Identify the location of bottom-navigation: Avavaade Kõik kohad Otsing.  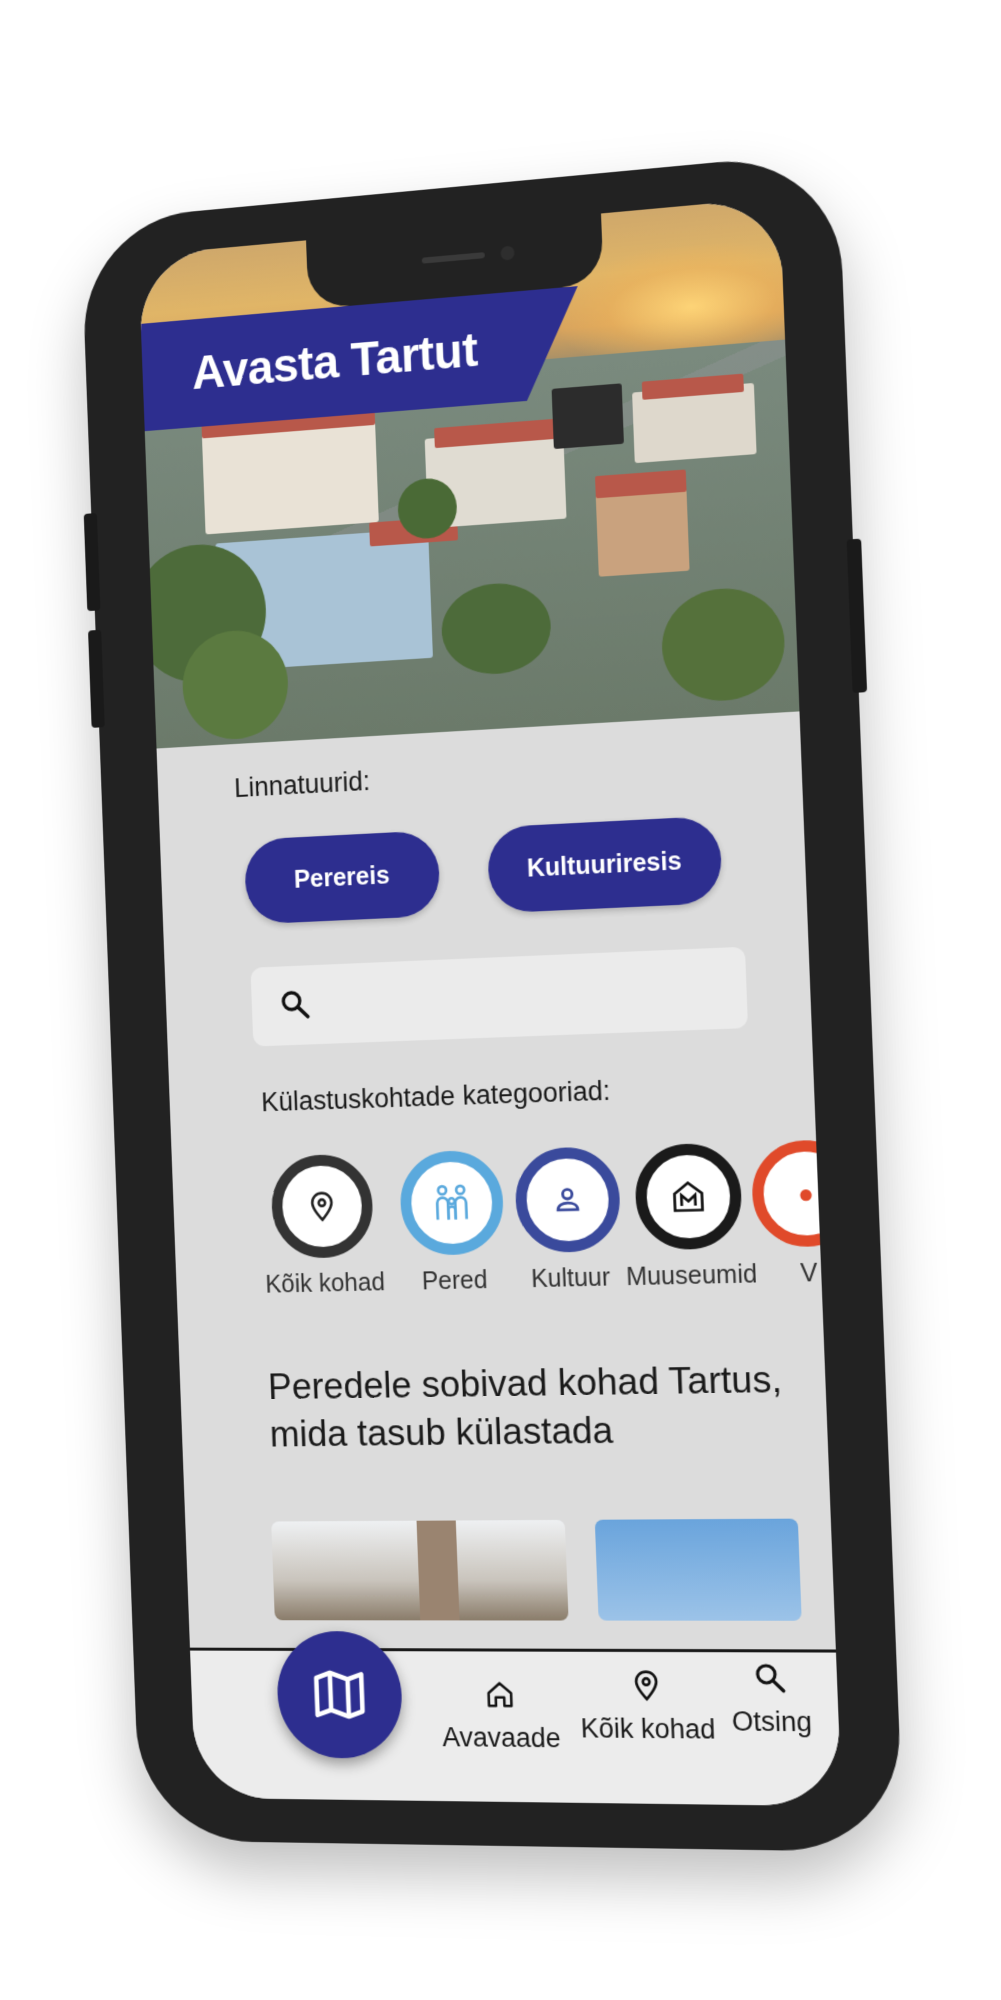
(515, 1719).